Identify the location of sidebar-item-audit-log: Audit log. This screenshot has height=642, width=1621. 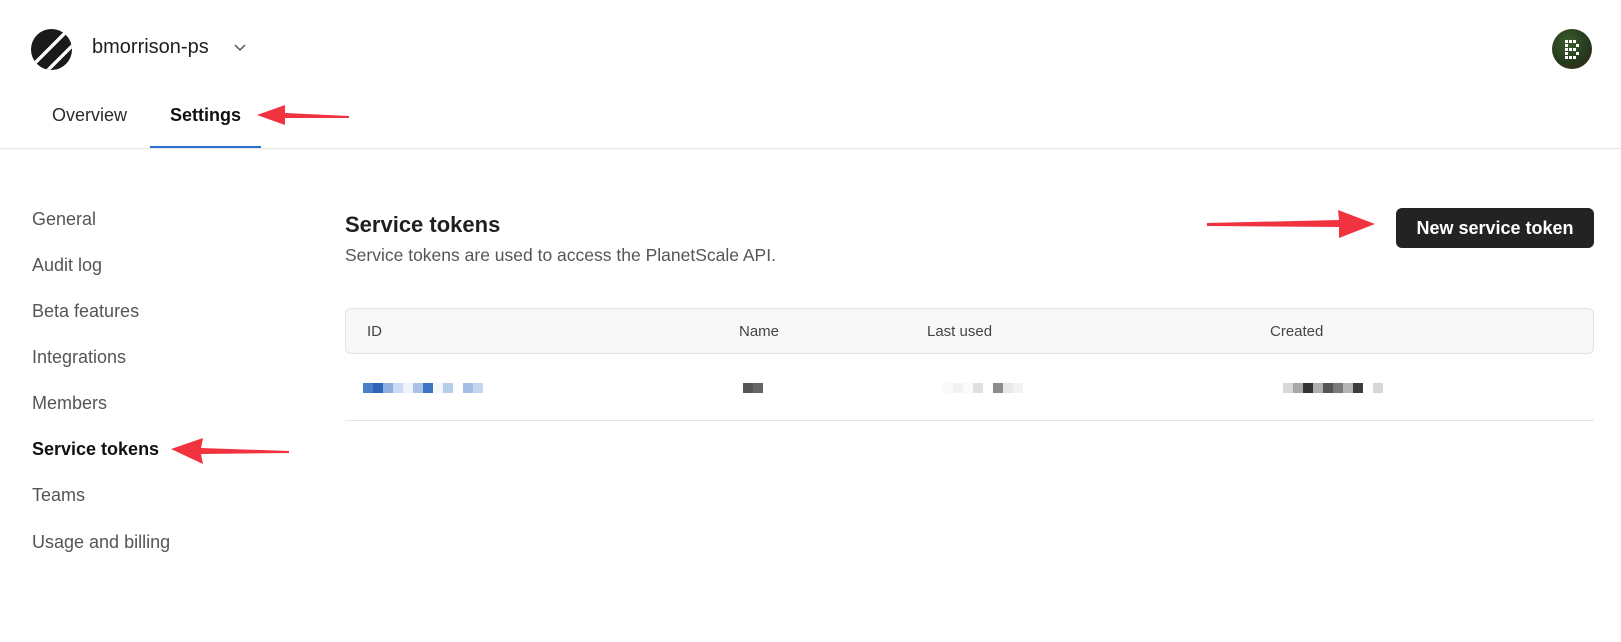
(67, 265).